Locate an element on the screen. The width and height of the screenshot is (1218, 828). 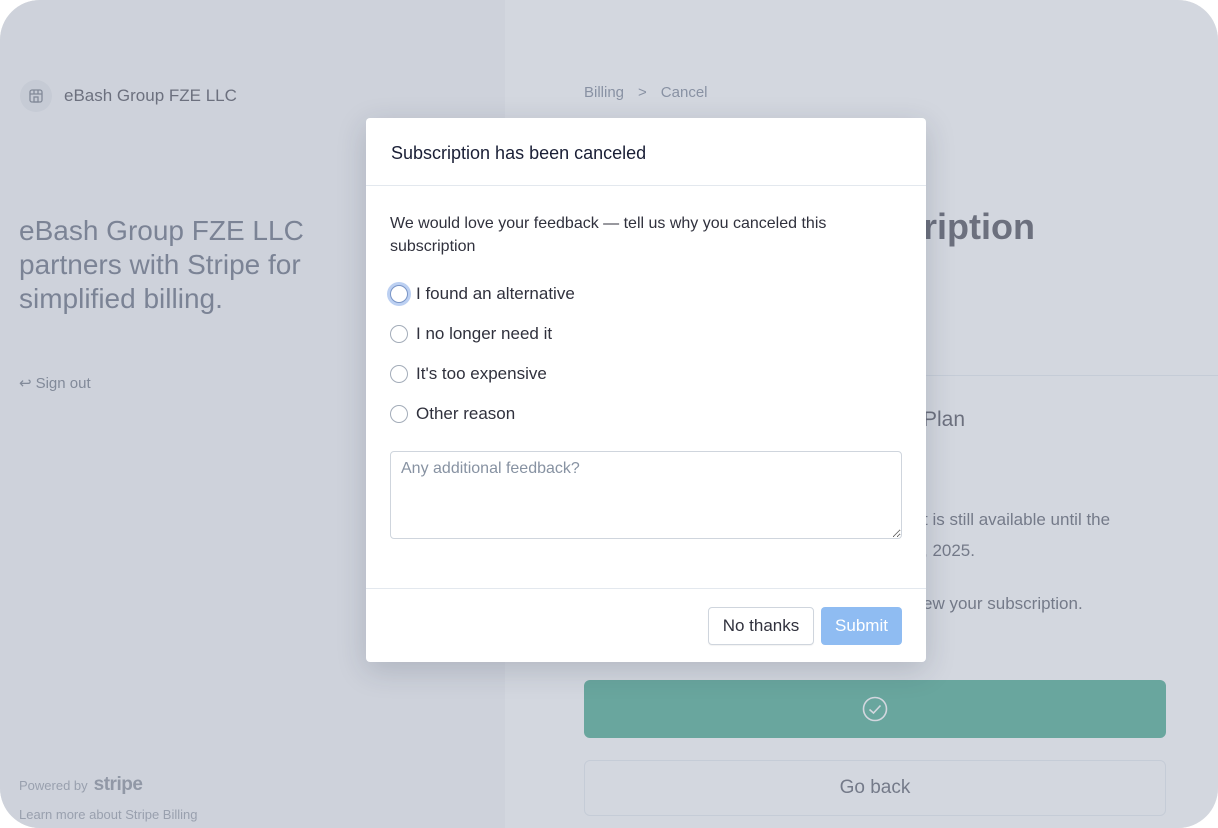
reason-label: I no longer need it is located at coordinates (484, 333).